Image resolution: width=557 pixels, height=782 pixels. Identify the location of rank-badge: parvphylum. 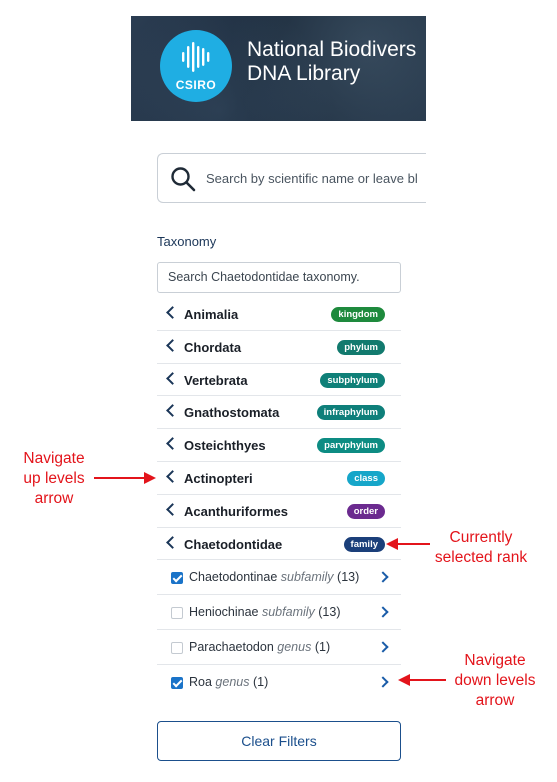
(351, 446).